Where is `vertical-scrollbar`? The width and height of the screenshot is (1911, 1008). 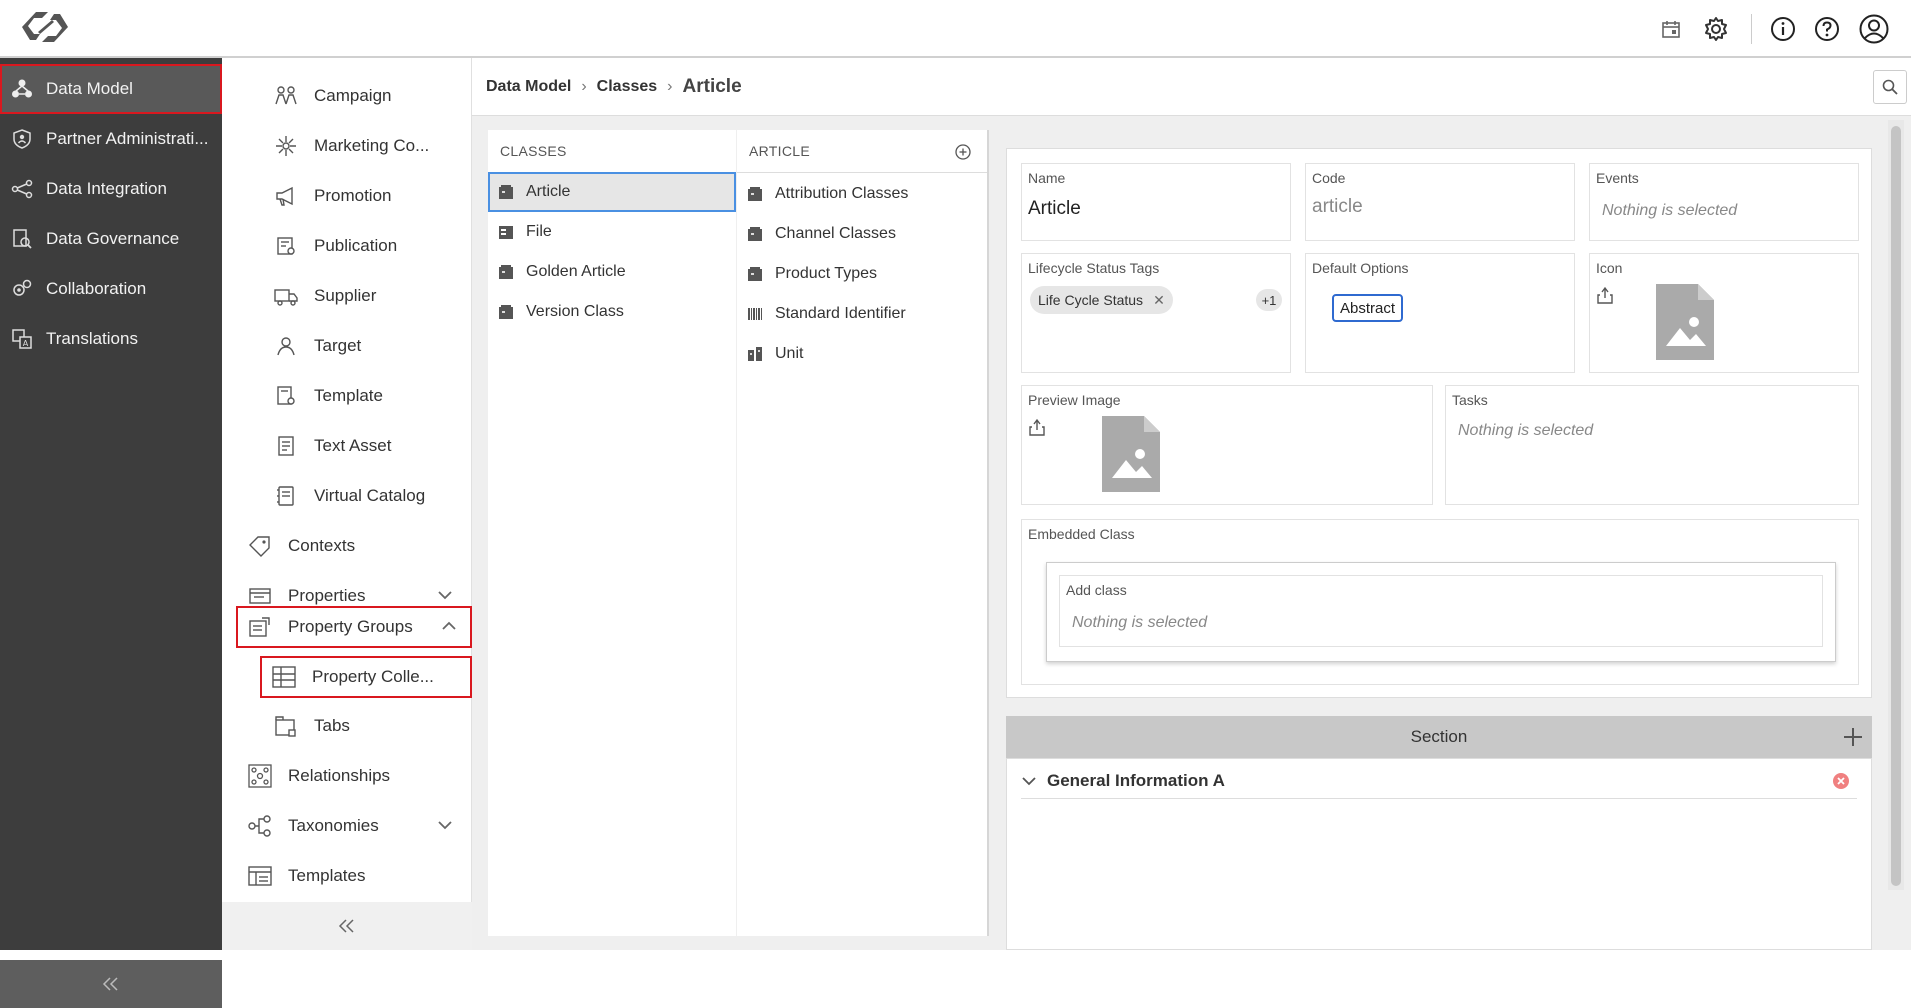
vertical-scrollbar is located at coordinates (1896, 505).